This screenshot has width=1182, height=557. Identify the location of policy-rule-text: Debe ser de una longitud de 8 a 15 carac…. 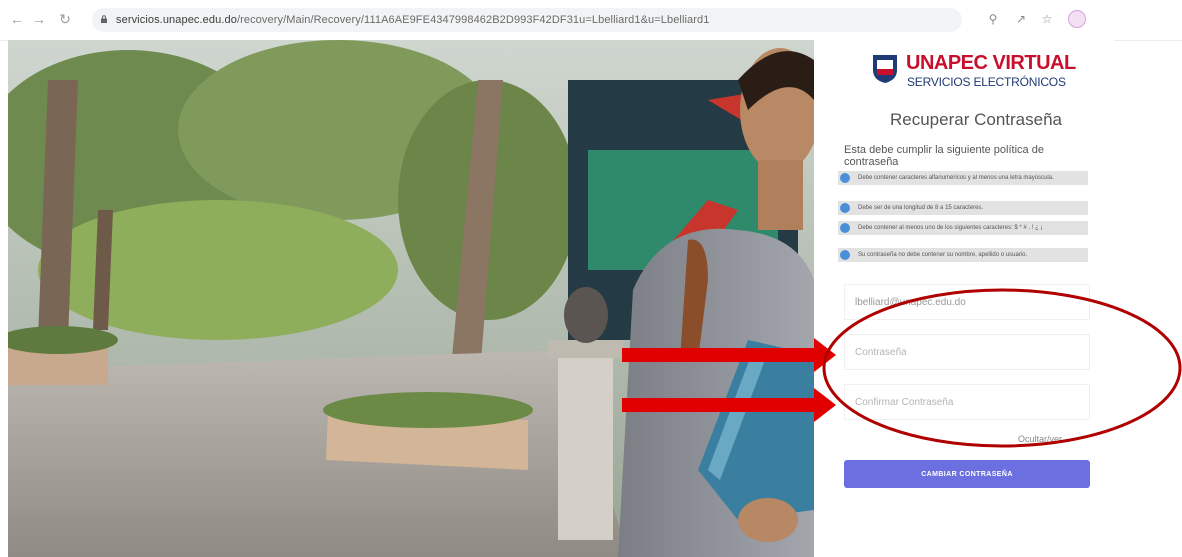
(921, 208).